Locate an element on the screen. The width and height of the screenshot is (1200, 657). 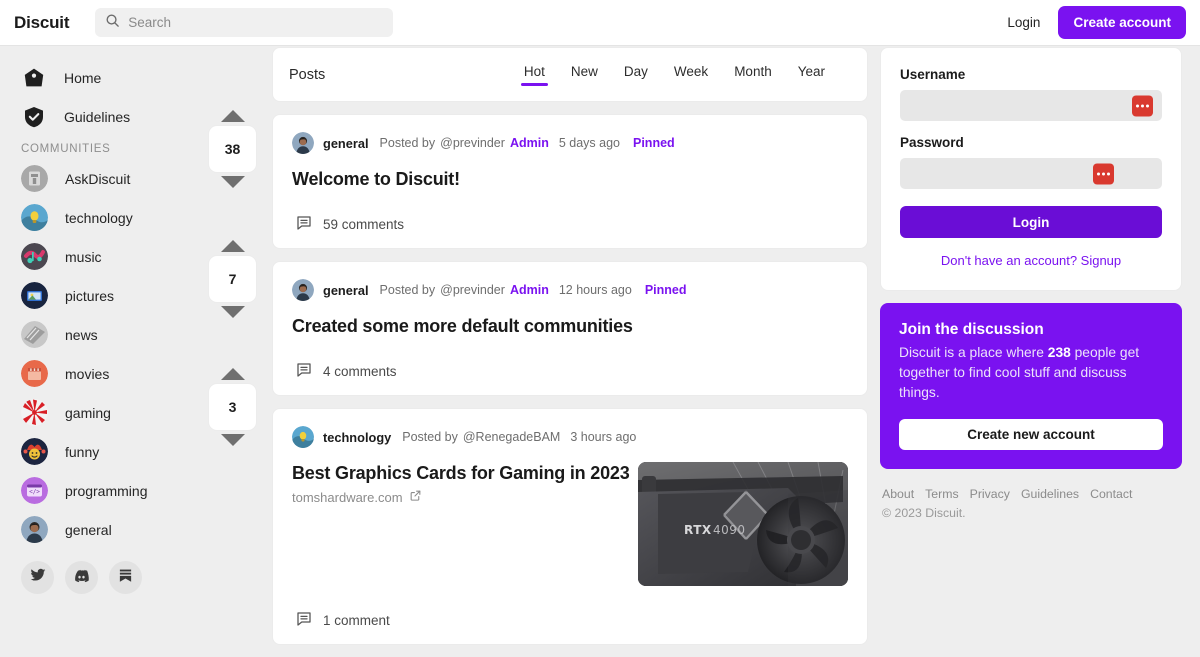
community-avatar-movies is located at coordinates (34, 373).